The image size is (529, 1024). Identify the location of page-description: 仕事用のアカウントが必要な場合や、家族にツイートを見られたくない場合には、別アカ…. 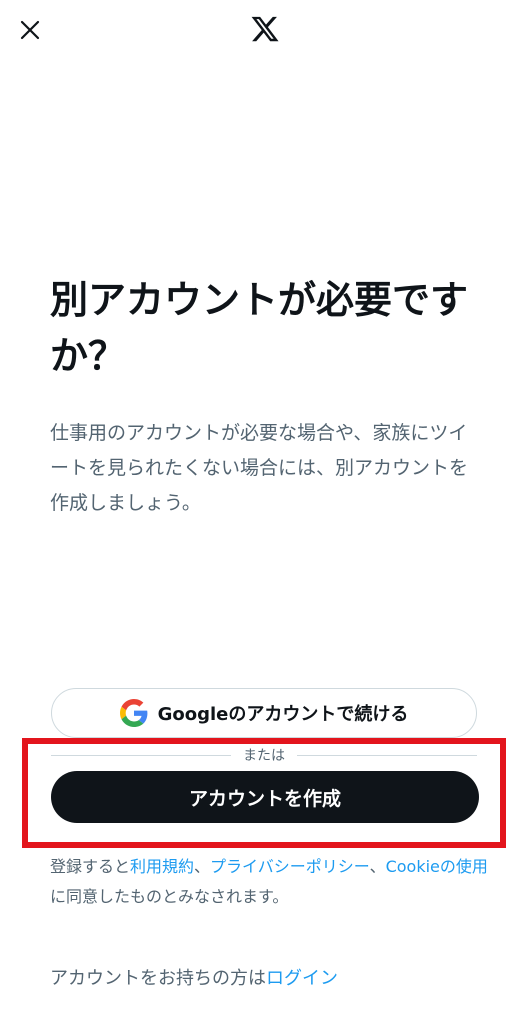
(259, 468).